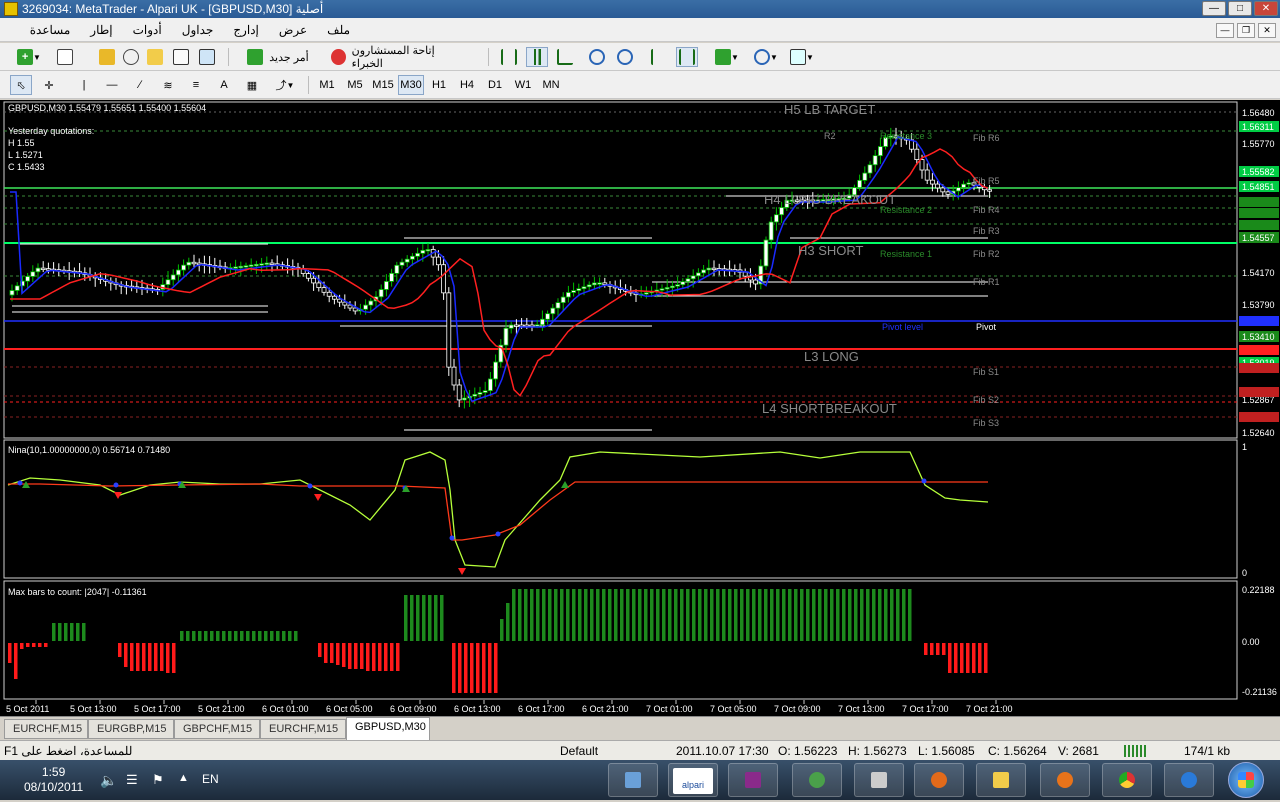  What do you see at coordinates (108, 780) in the screenshot?
I see `volume-icon: 🔈` at bounding box center [108, 780].